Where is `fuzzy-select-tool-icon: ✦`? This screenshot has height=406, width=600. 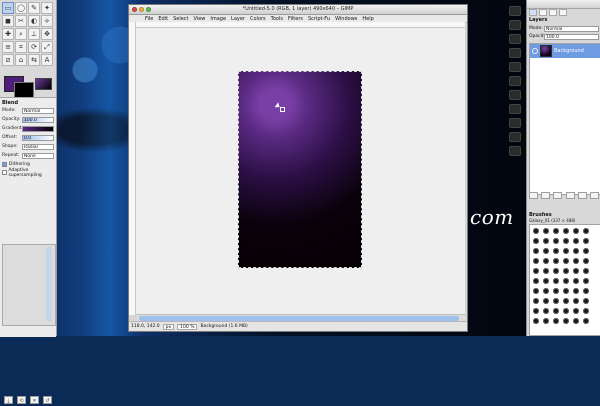
fuzzy-select-tool-icon: ✦ is located at coordinates (47, 8).